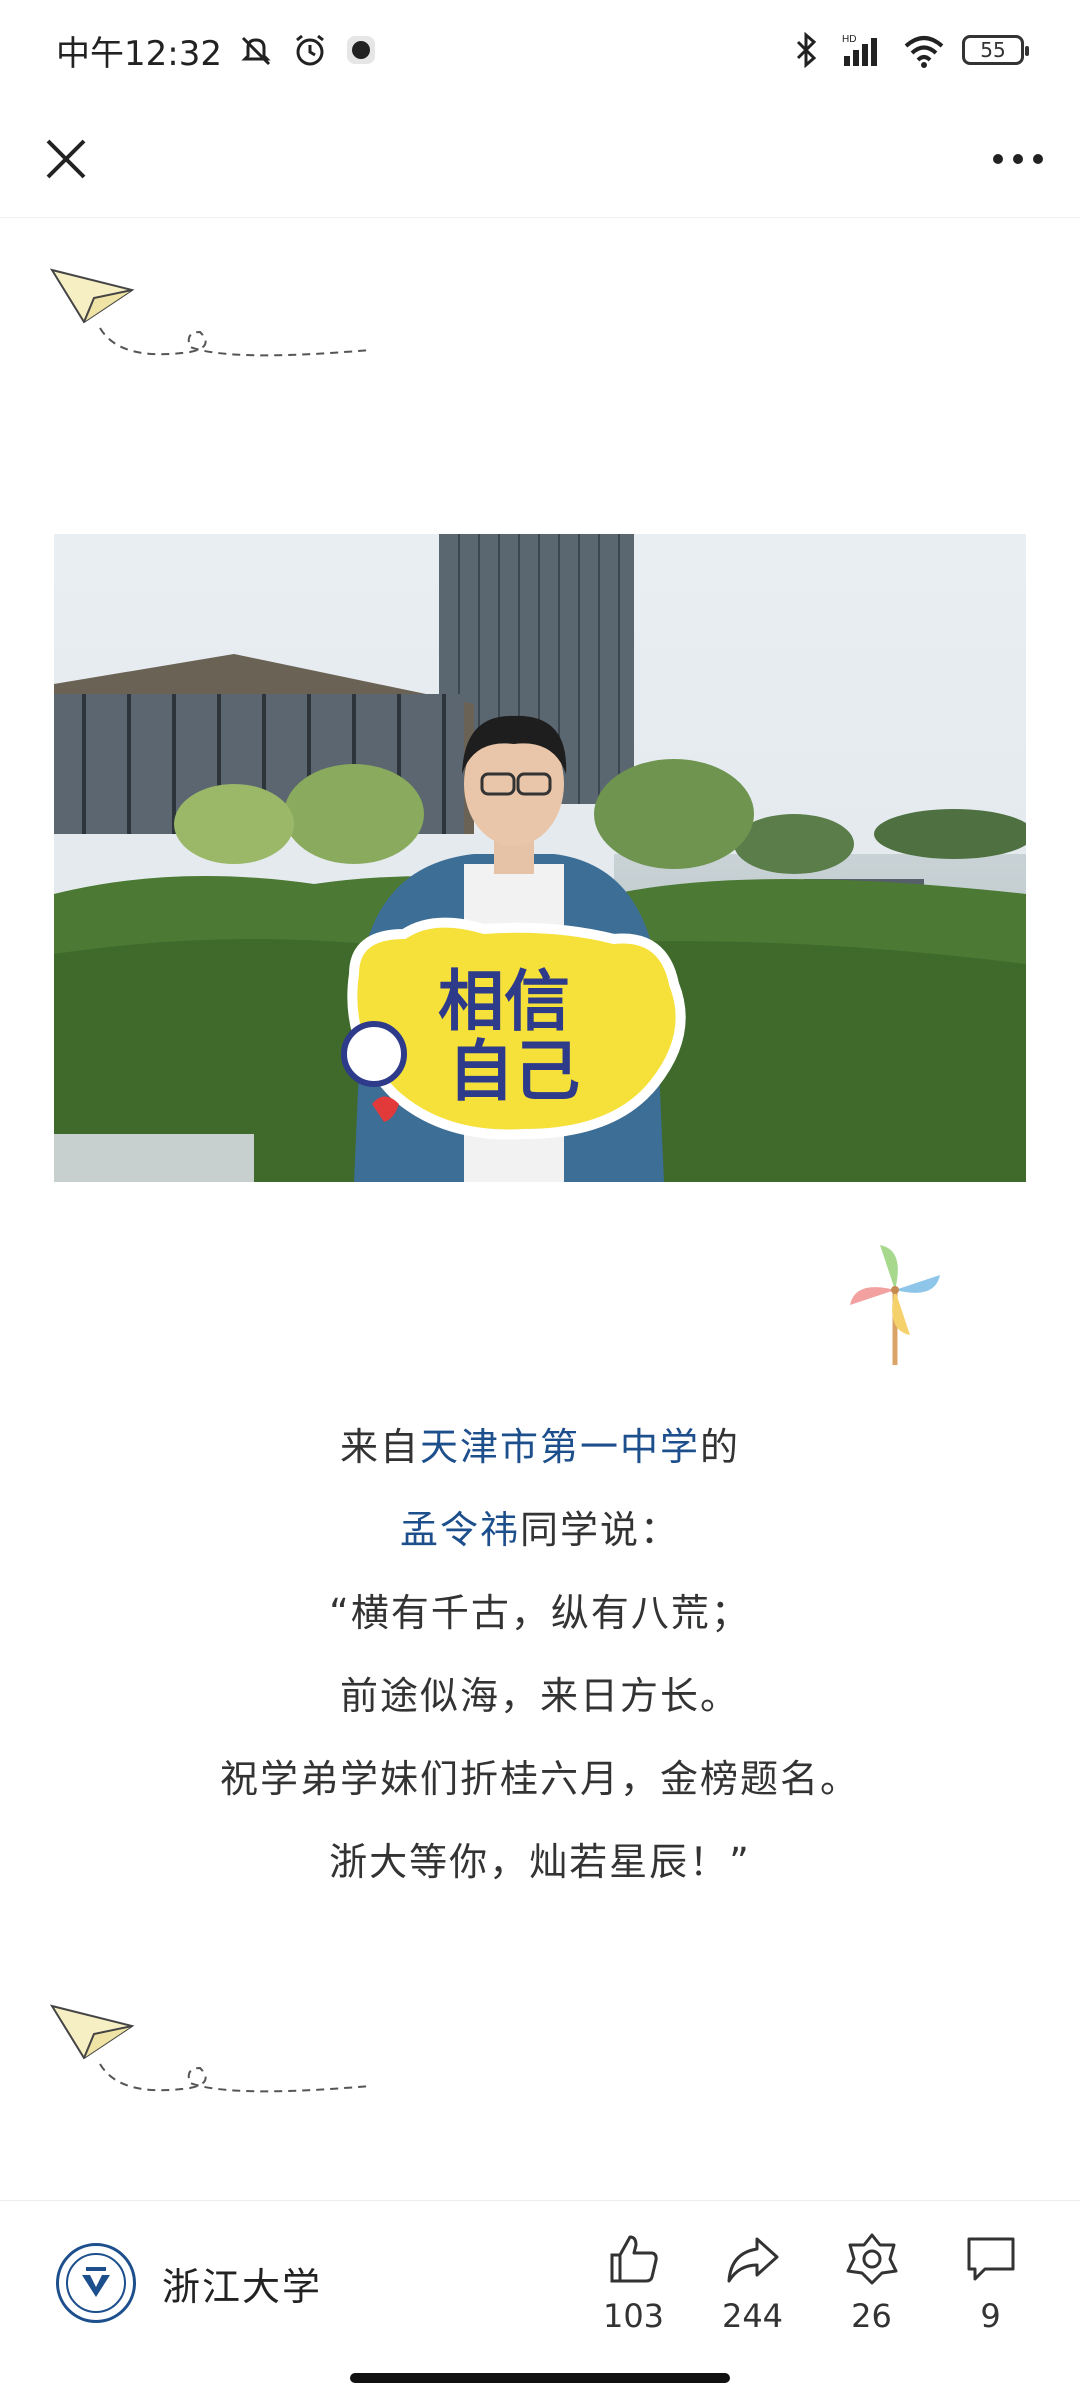 The image size is (1080, 2400). What do you see at coordinates (256, 51) in the screenshot?
I see `mute-icon` at bounding box center [256, 51].